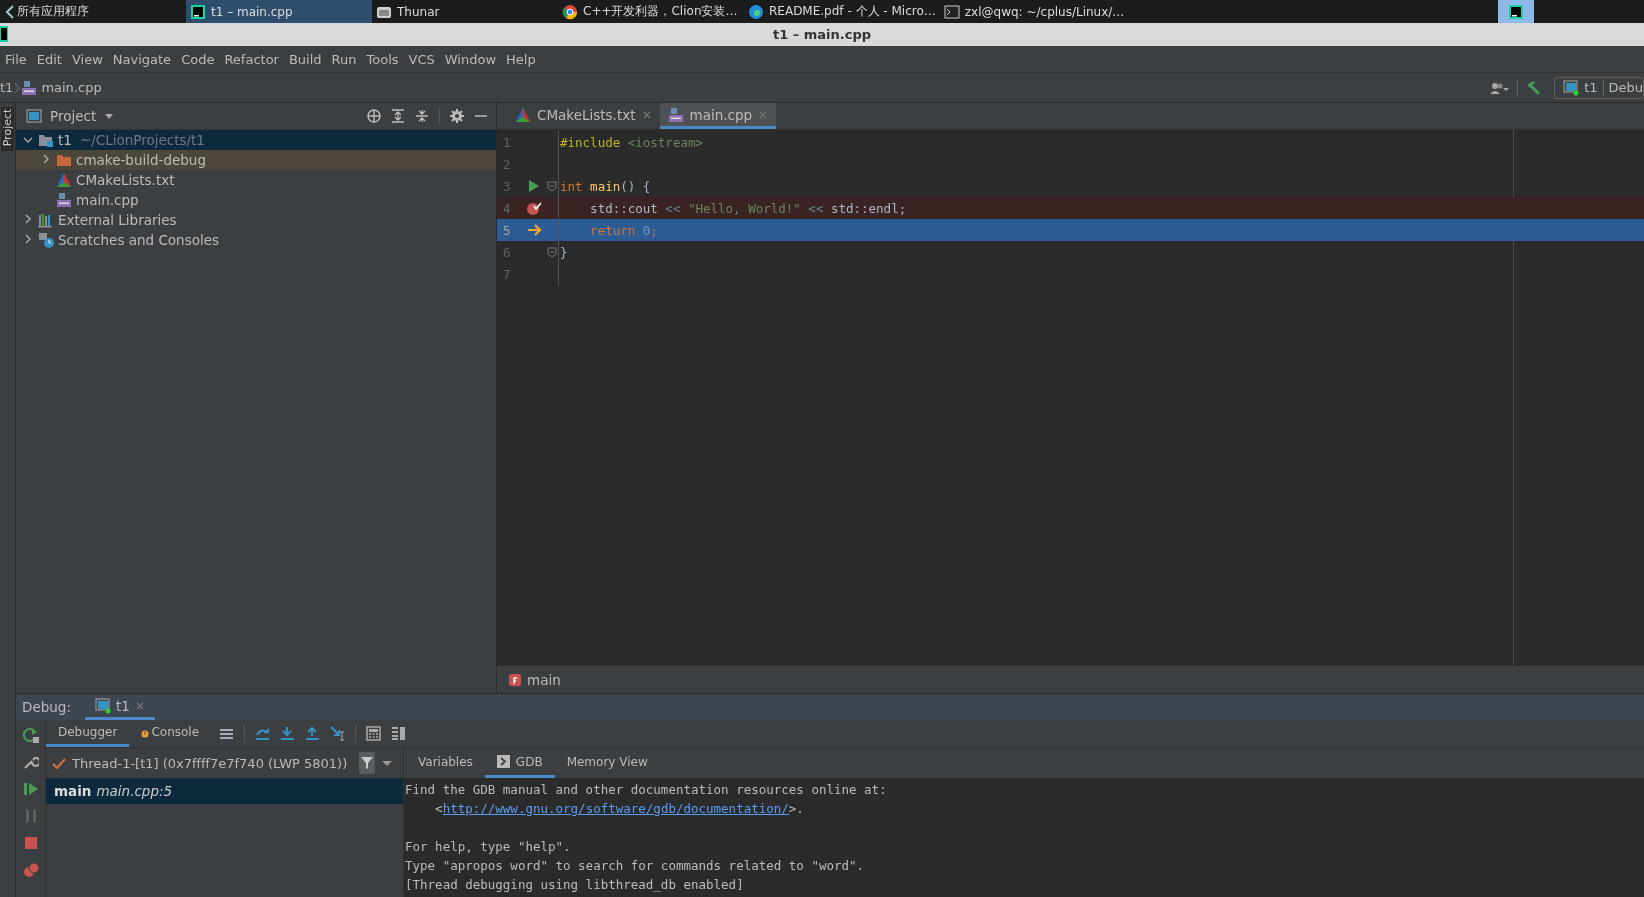 Image resolution: width=1644 pixels, height=897 pixels. What do you see at coordinates (615, 808) in the screenshot?
I see `documentation-link: http://www.gnu.org/software/gdb/documentation/` at bounding box center [615, 808].